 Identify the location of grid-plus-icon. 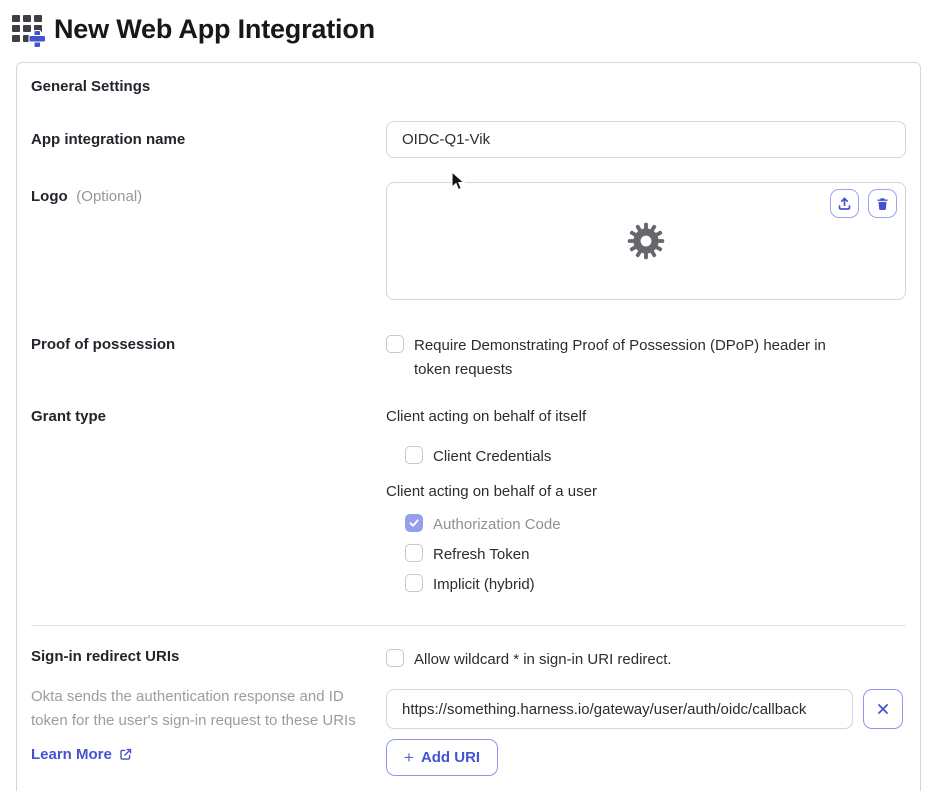
(27, 29).